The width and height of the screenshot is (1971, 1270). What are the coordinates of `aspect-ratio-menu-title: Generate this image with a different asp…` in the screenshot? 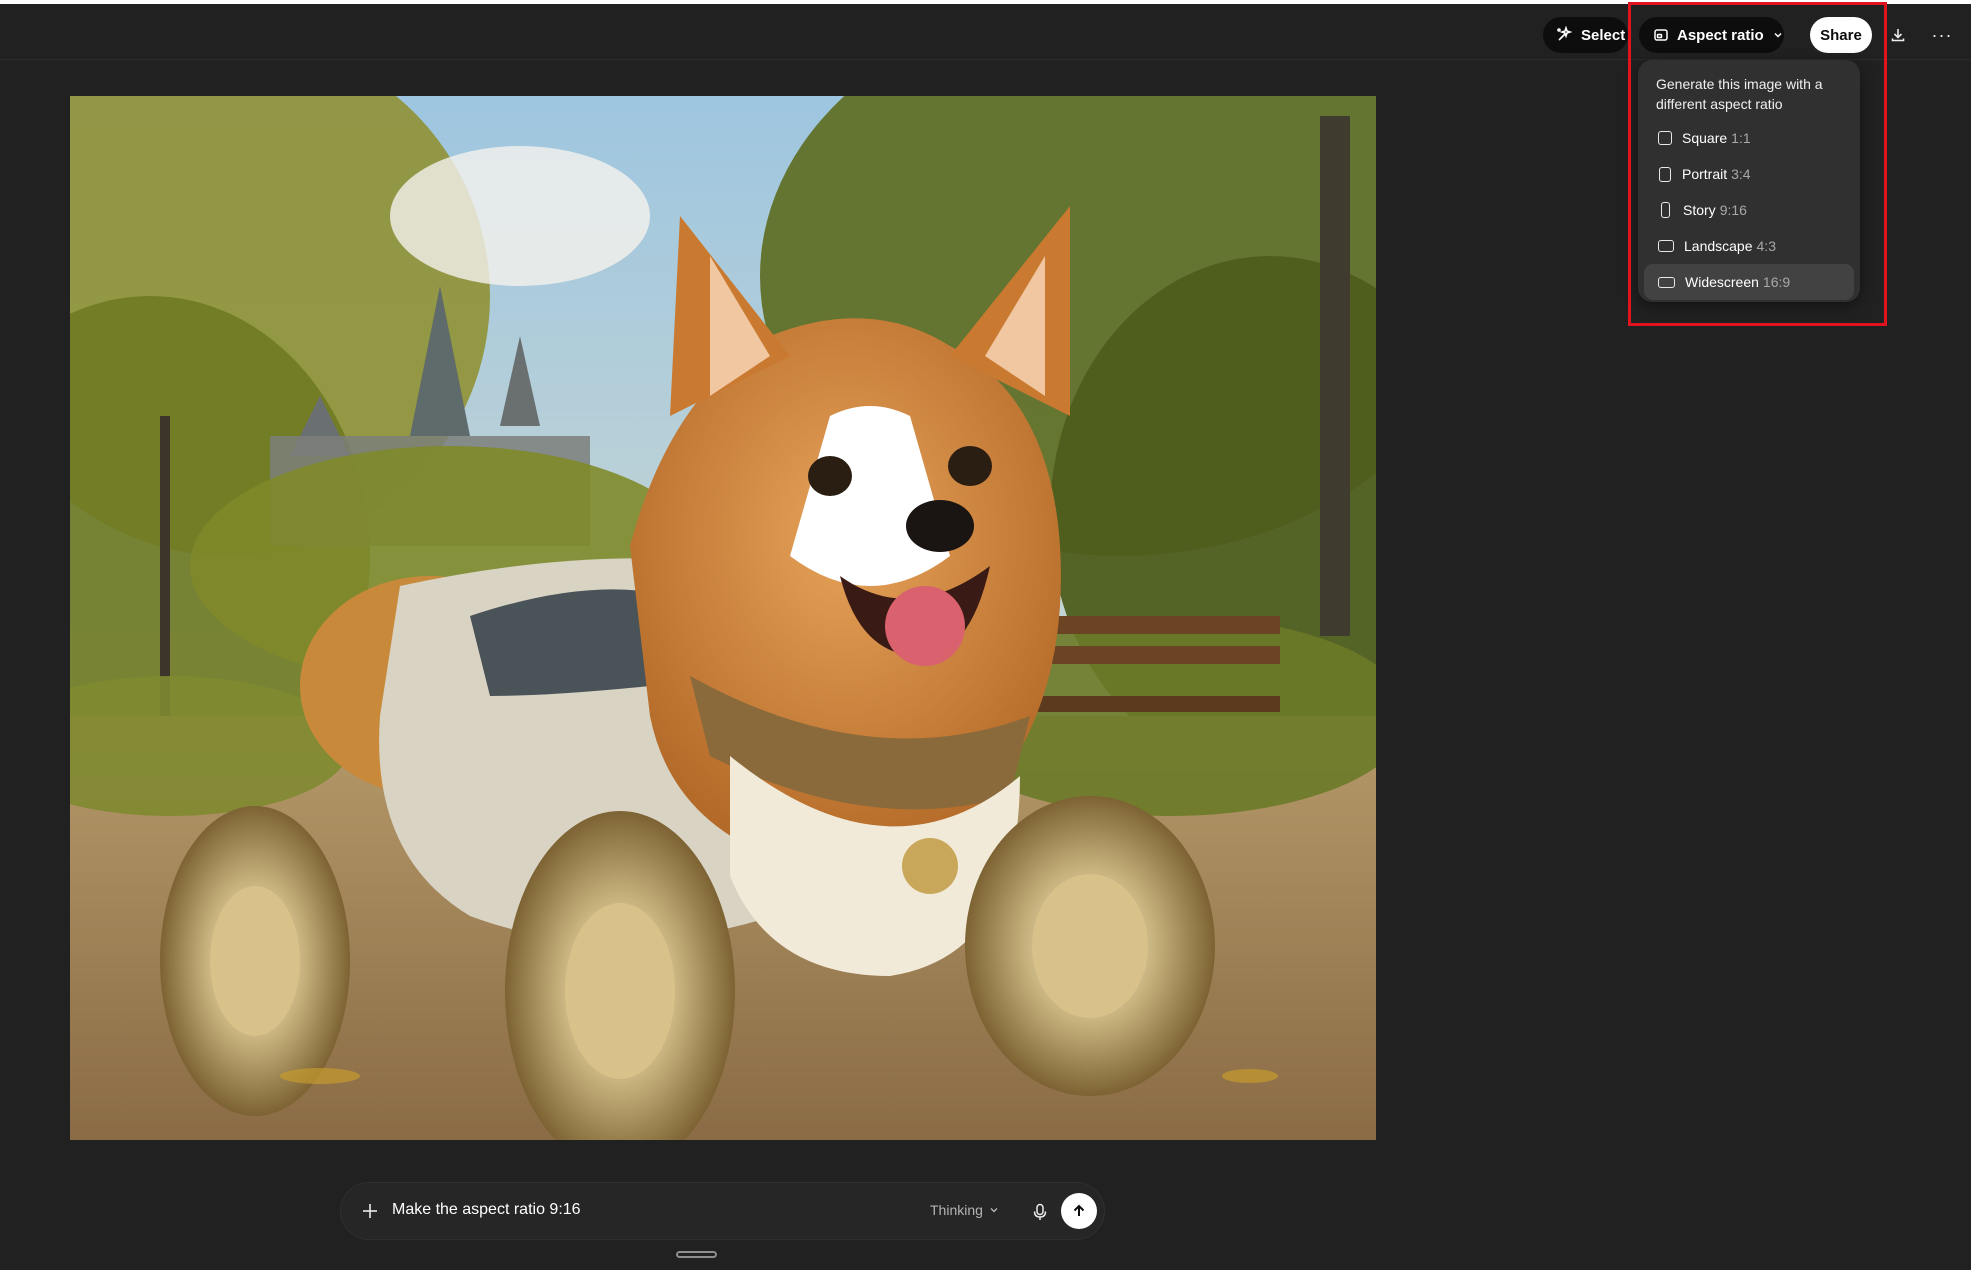 It's located at (1739, 94).